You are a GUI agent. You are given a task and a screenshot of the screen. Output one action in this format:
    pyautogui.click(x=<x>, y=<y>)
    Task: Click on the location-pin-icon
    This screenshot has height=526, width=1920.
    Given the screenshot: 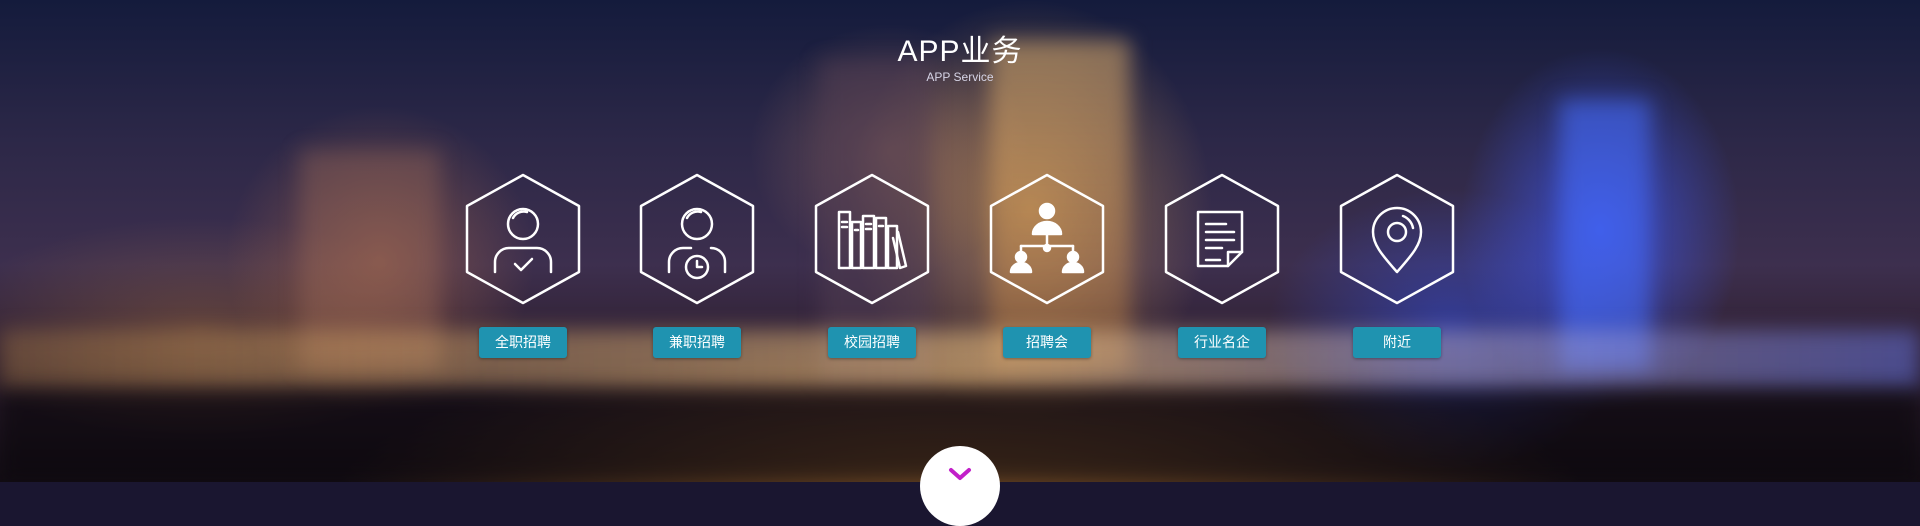 What is the action you would take?
    pyautogui.click(x=1397, y=240)
    